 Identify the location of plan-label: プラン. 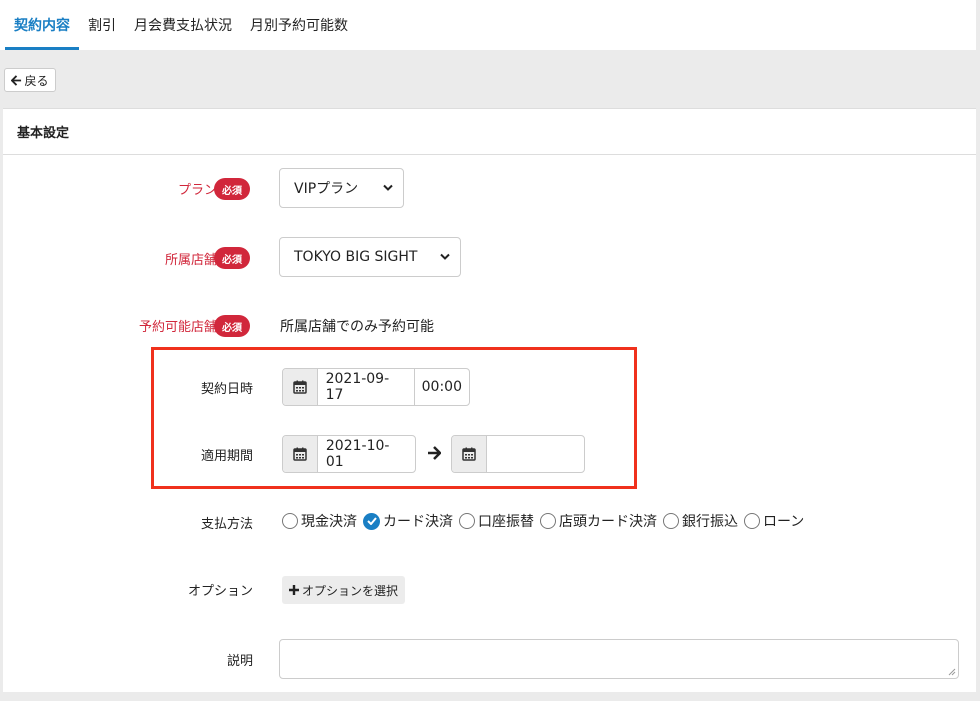
(197, 190).